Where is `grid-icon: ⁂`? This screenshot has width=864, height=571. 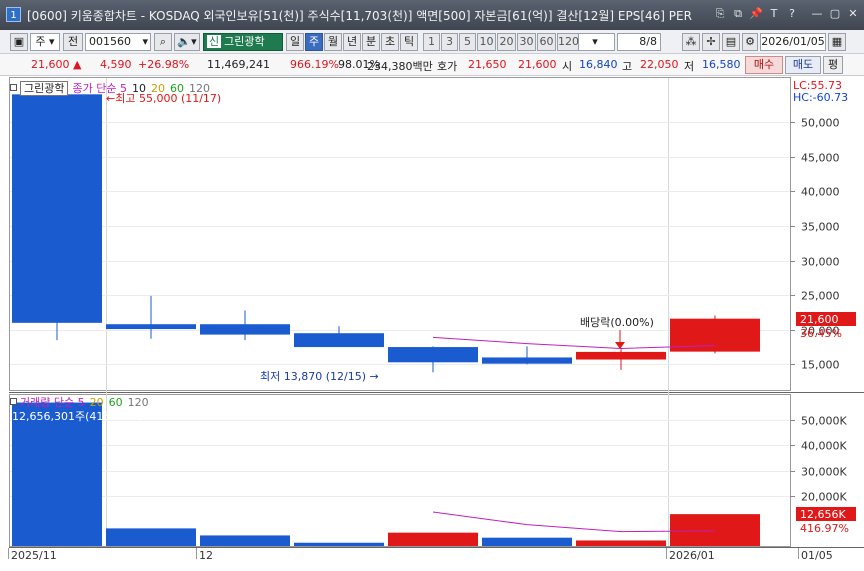
grid-icon: ⁂ is located at coordinates (691, 42).